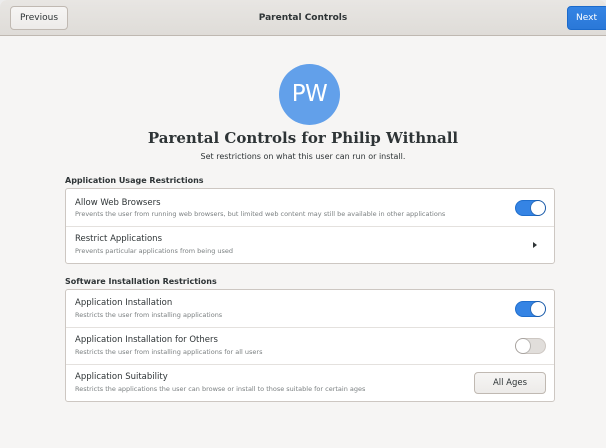 The height and width of the screenshot is (448, 606). Describe the element at coordinates (118, 203) in the screenshot. I see `row-title: Allow Web Browsers` at that location.